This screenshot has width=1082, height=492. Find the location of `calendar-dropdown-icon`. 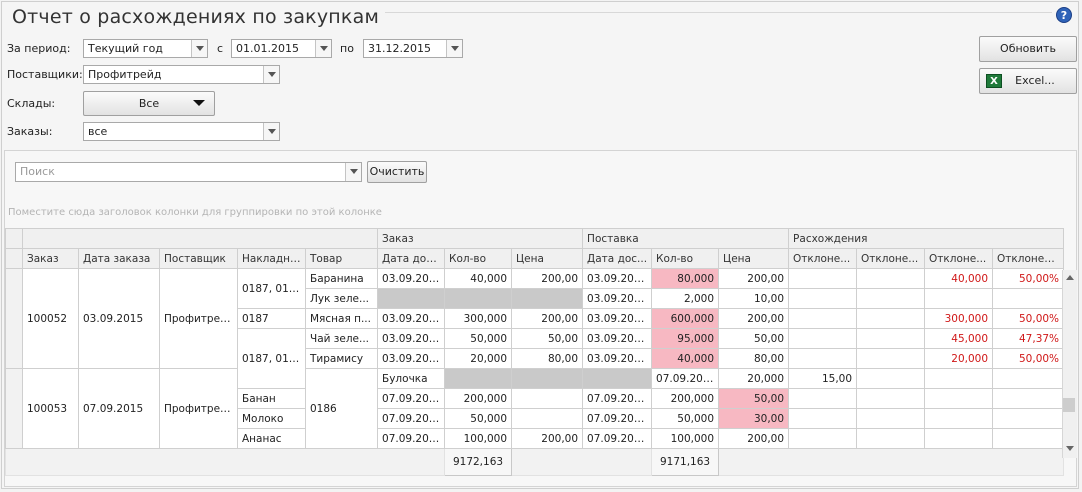

calendar-dropdown-icon is located at coordinates (454, 48).